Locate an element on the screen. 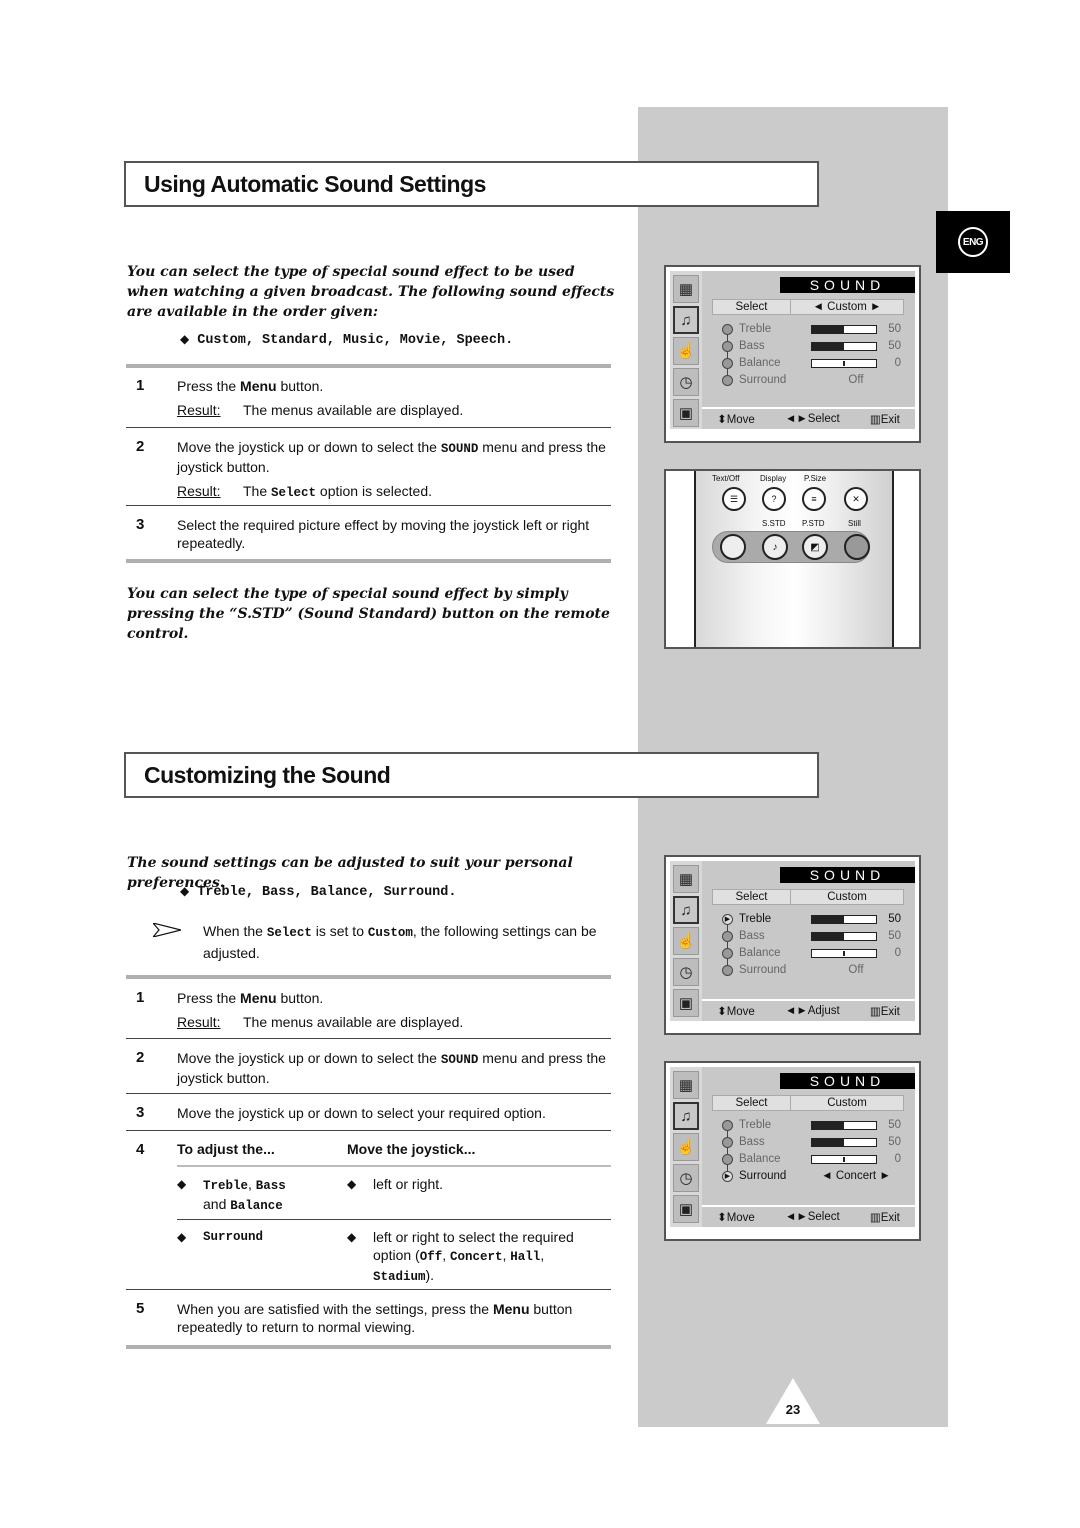 This screenshot has height=1528, width=1080. play-marker-icon: ▶ is located at coordinates (727, 1176).